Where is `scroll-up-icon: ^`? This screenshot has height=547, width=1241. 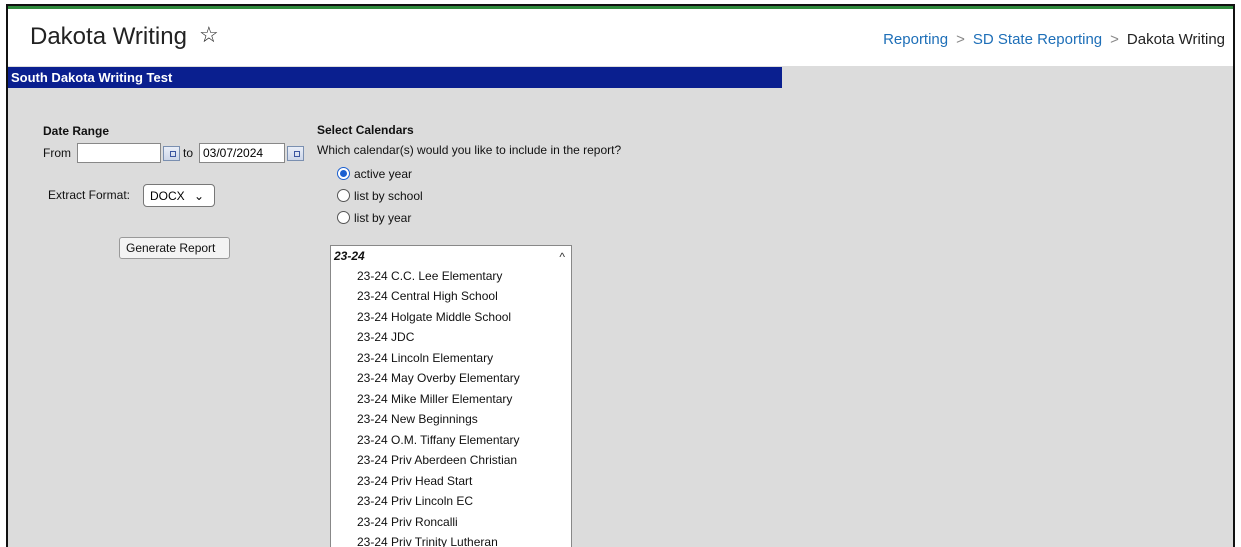
scroll-up-icon: ^ is located at coordinates (562, 257).